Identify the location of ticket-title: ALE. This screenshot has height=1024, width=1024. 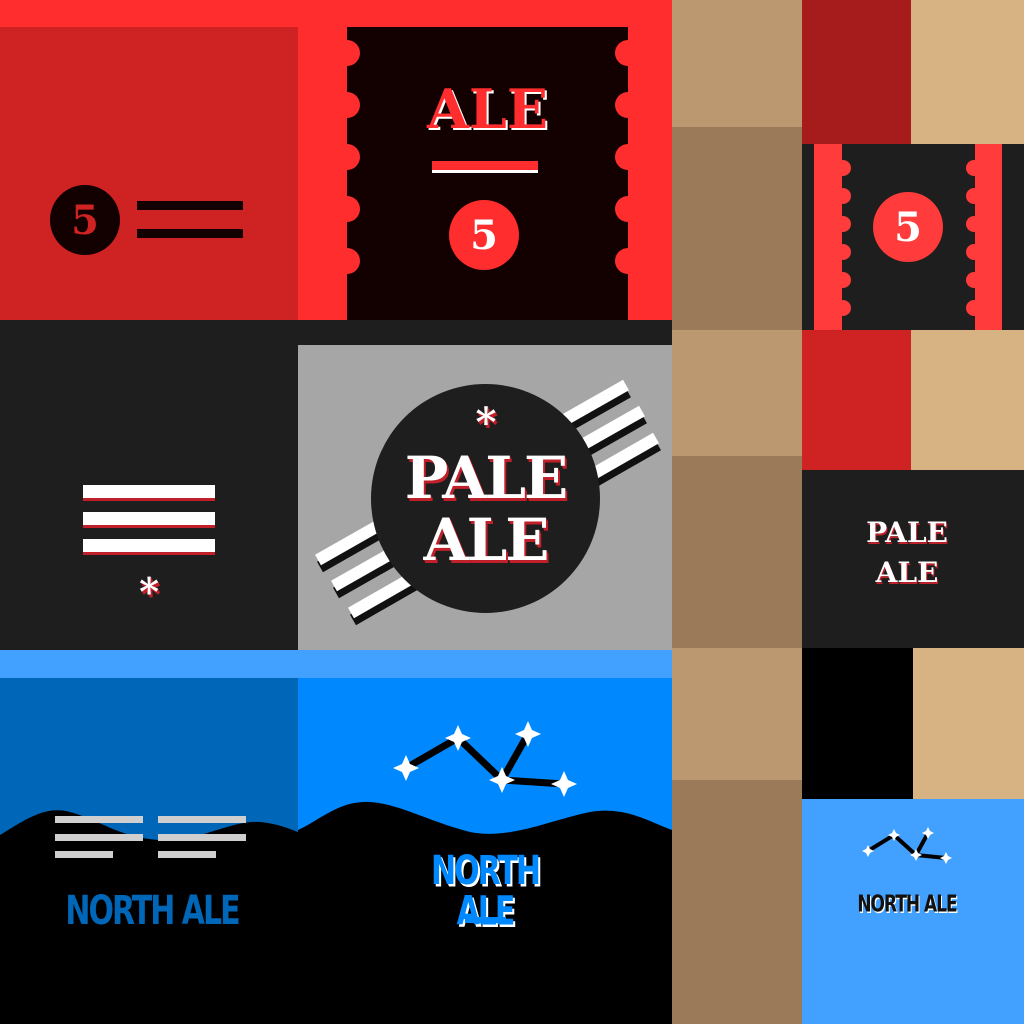
(487, 109).